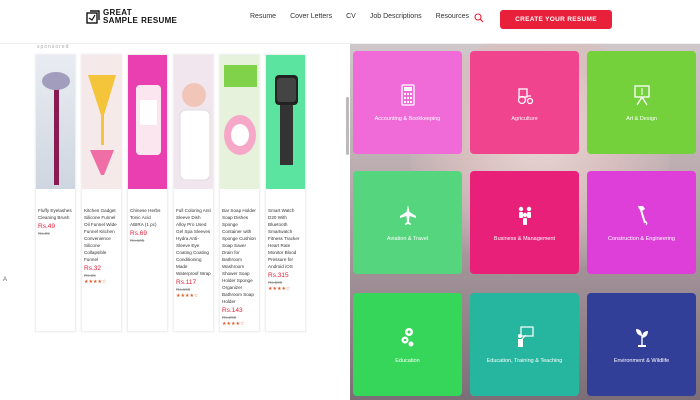 The image size is (700, 400). I want to click on product-mrp: Rs.99, so click(44, 233).